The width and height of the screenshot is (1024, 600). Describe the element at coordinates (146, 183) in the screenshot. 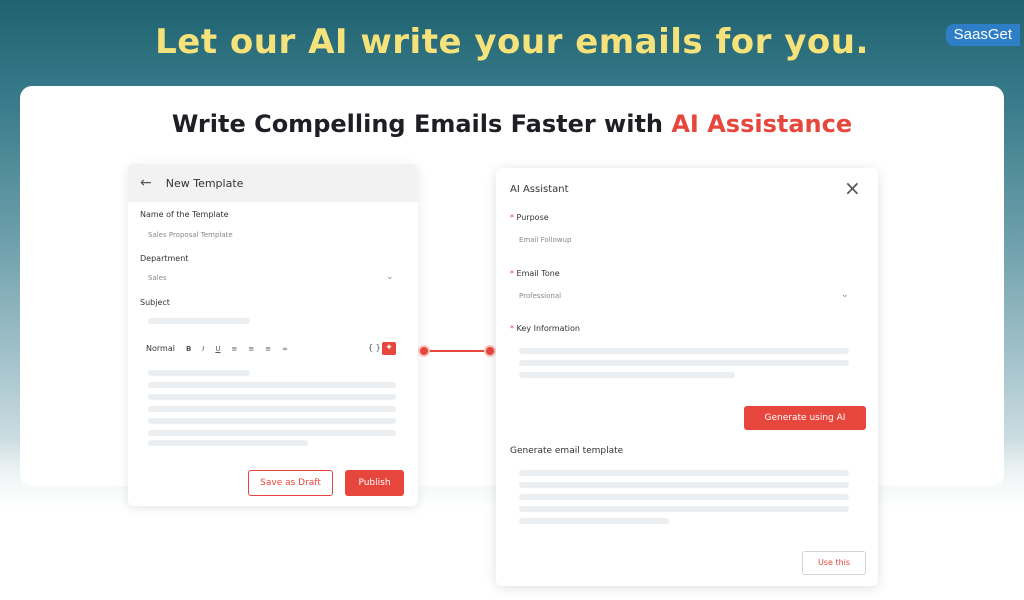

I see `back-arrow-icon: ←` at that location.